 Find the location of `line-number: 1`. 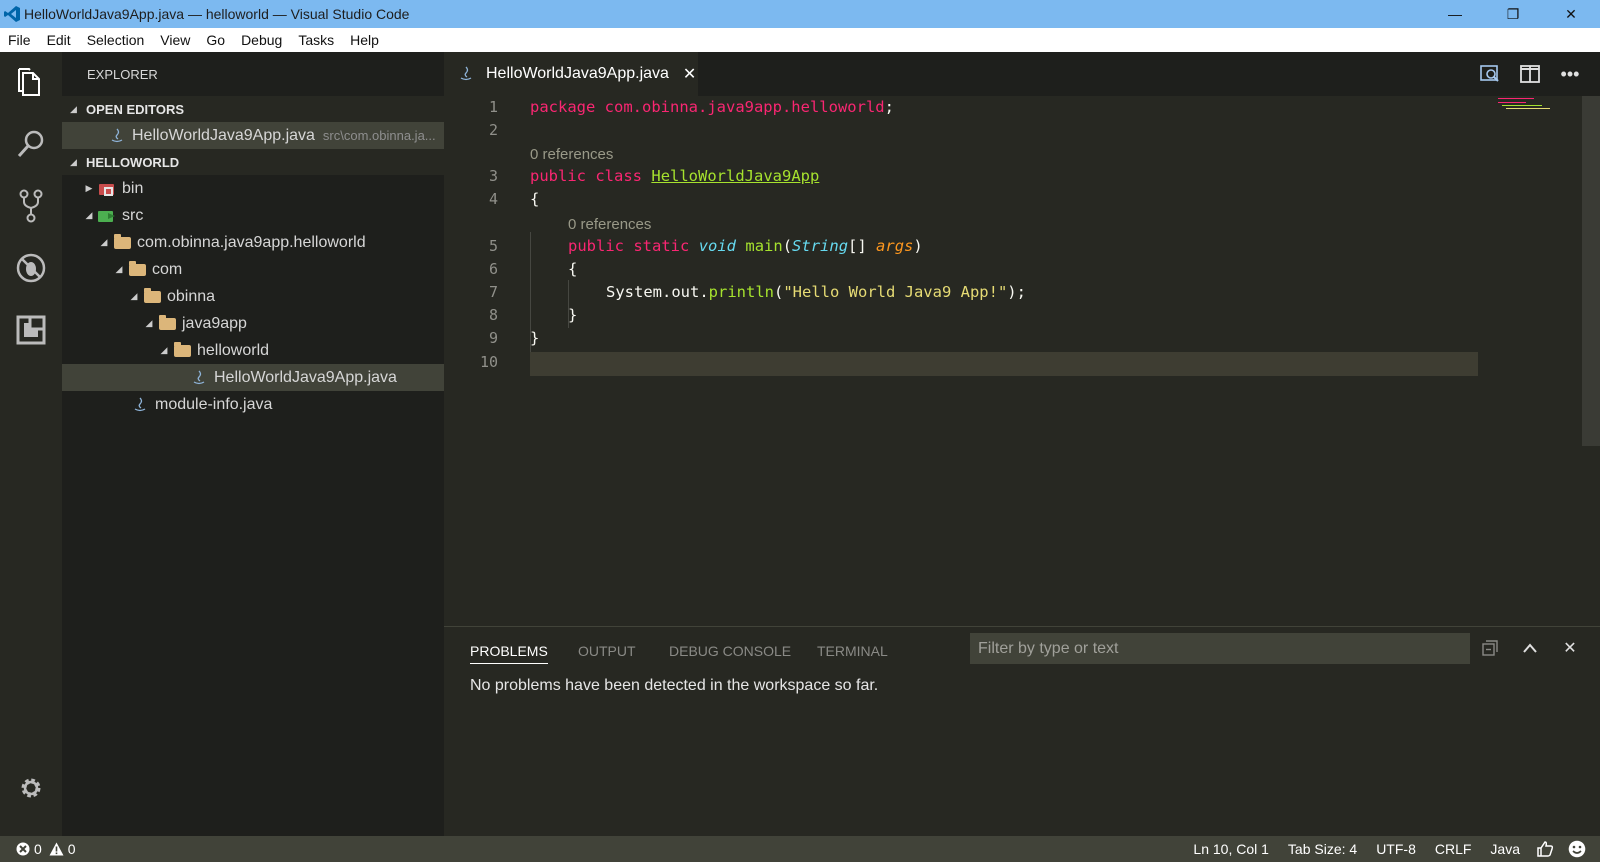

line-number: 1 is located at coordinates (493, 107).